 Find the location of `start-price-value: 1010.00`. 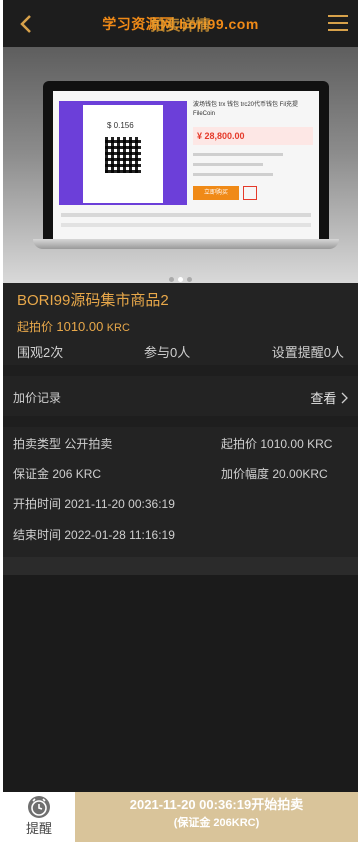

start-price-value: 1010.00 is located at coordinates (80, 326).